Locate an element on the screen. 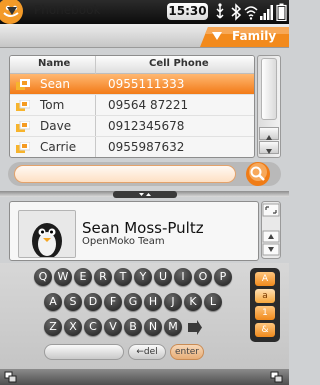 The width and height of the screenshot is (320, 385). contact-cell-phone: 0955111333 is located at coordinates (146, 84).